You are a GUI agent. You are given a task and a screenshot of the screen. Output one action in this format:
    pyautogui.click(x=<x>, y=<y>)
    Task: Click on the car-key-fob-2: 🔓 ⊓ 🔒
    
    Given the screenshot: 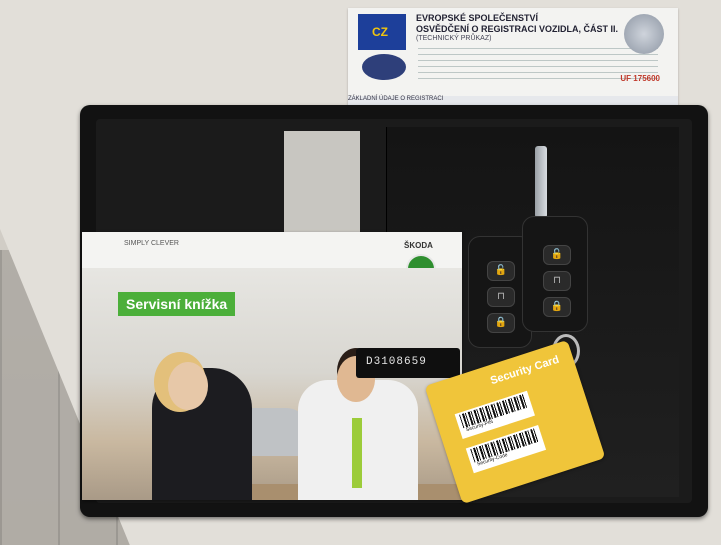 What is the action you would take?
    pyautogui.click(x=555, y=274)
    